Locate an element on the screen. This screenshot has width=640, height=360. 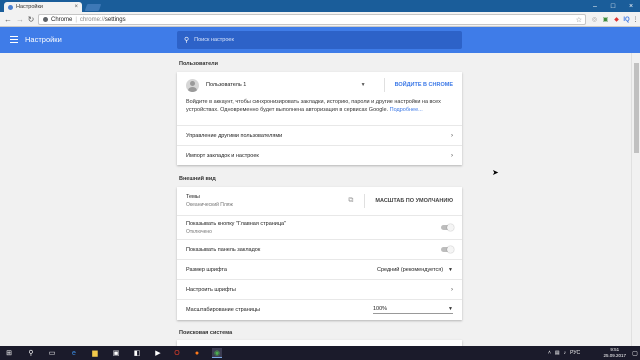
settings-header: Настройки ⚲ is located at coordinates (320, 40).